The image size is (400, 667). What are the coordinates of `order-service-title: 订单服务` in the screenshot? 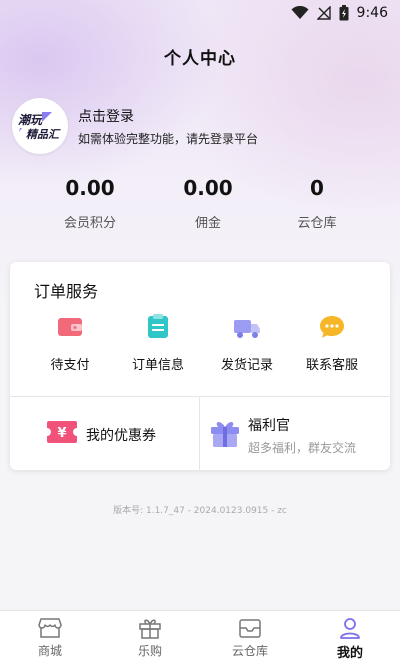 It's located at (66, 291).